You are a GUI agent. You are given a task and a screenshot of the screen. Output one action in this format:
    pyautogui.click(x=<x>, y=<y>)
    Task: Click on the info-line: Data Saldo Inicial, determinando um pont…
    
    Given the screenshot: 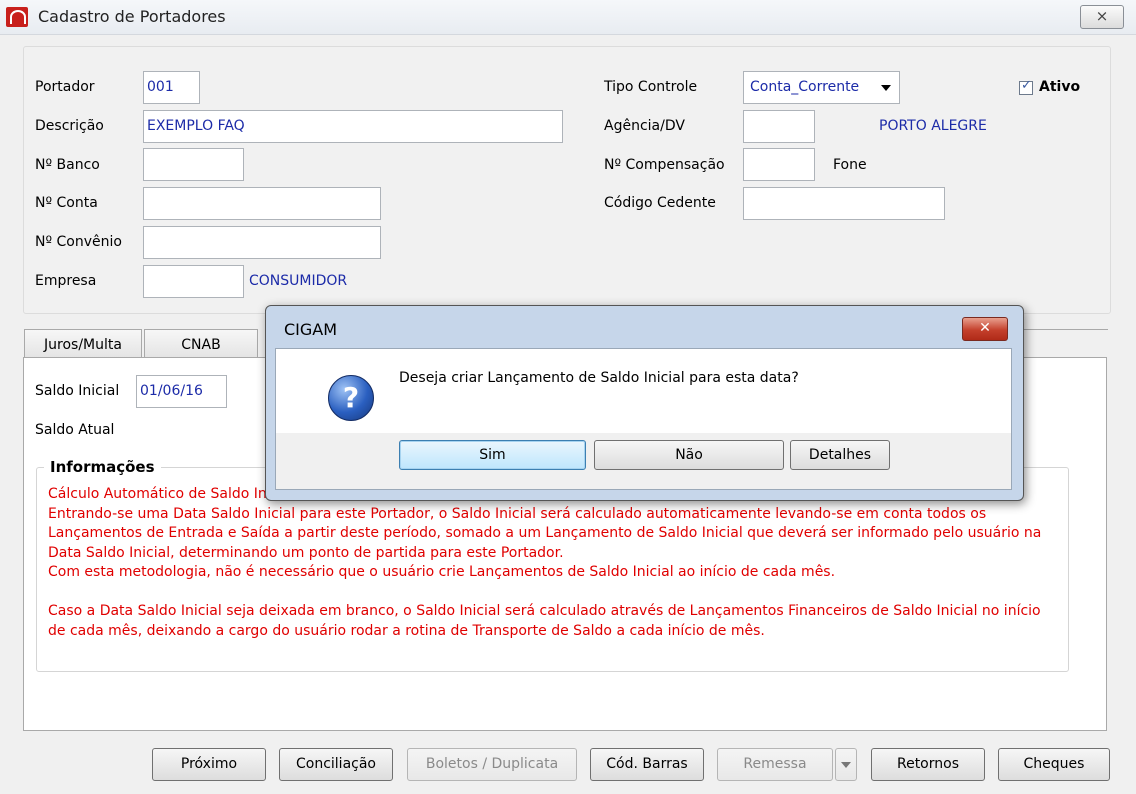 What is the action you would take?
    pyautogui.click(x=306, y=553)
    